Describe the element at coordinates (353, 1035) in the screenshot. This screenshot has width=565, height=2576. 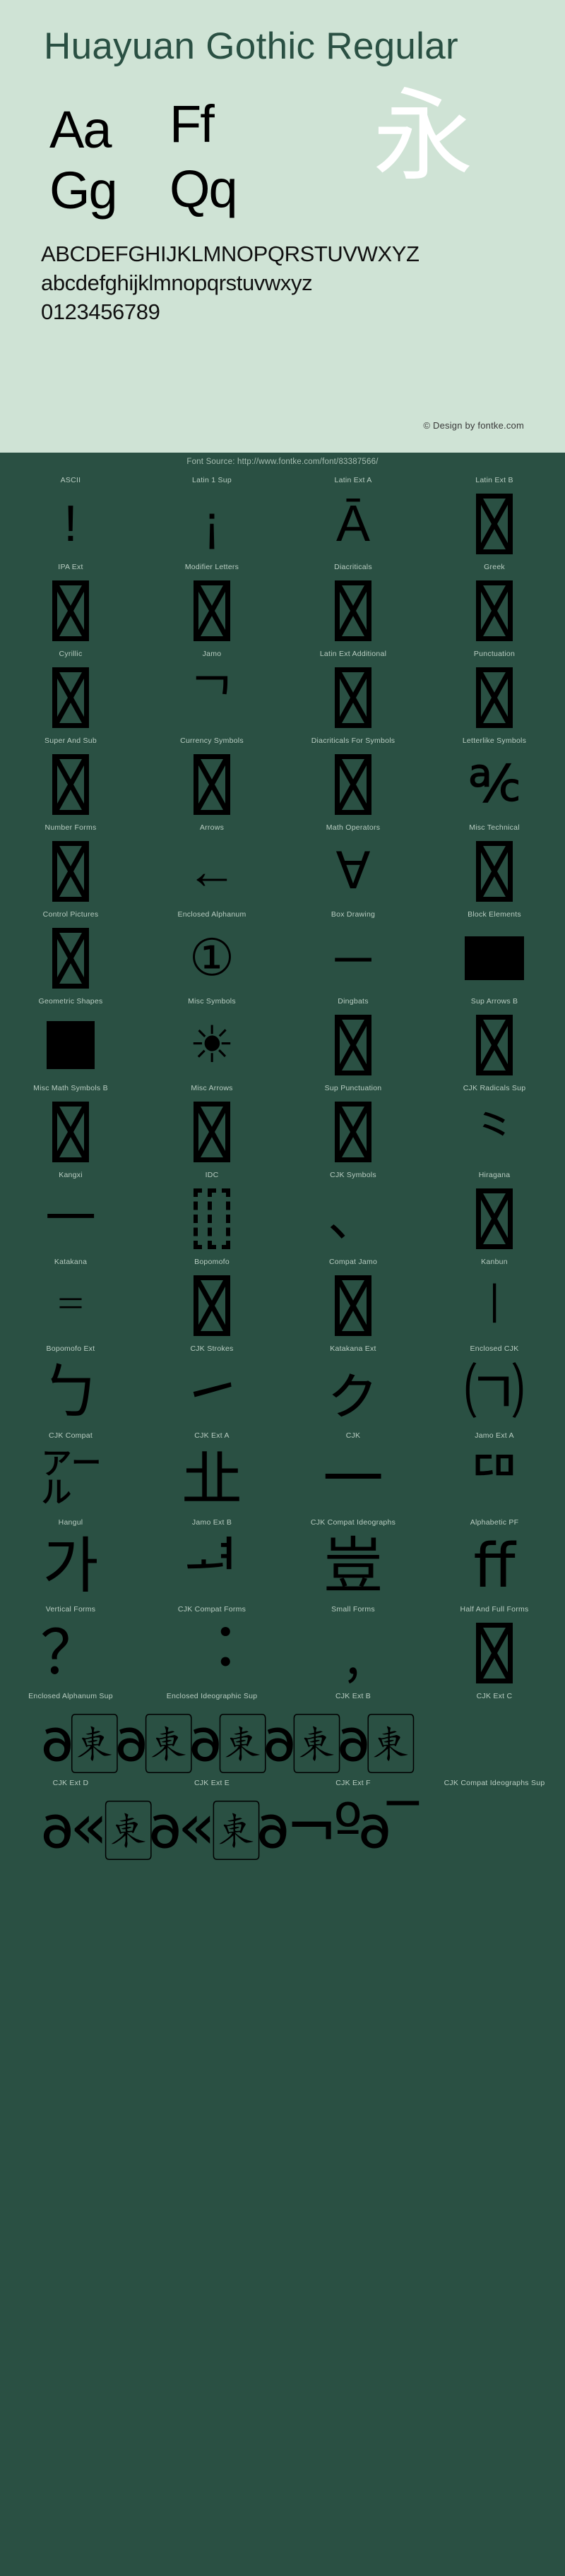
I see `unicode-block-cell: Dingbats` at that location.